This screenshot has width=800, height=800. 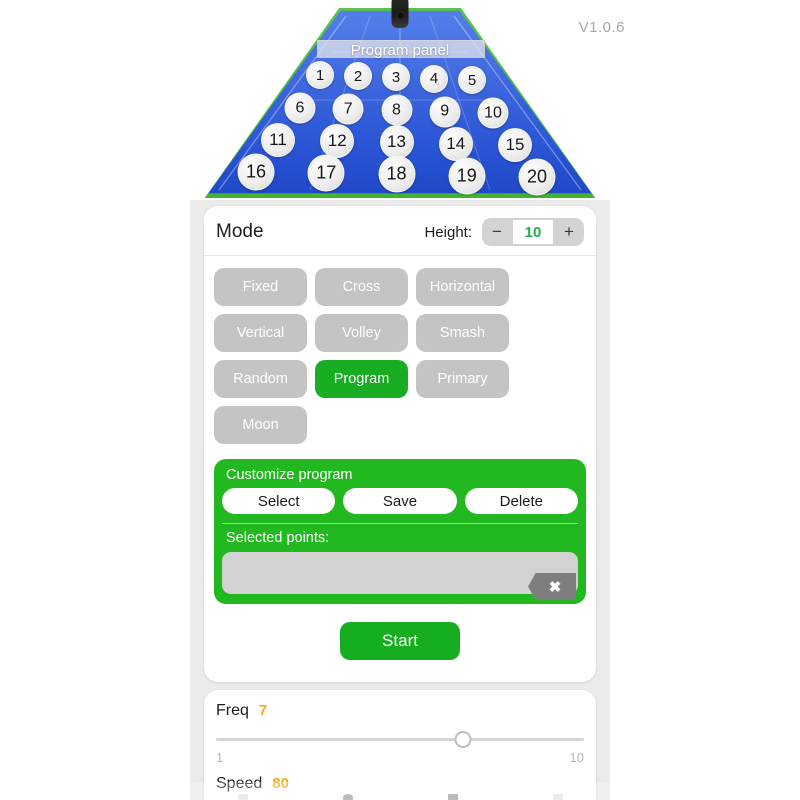 What do you see at coordinates (289, 475) in the screenshot?
I see `customize-program-title: Customize program` at bounding box center [289, 475].